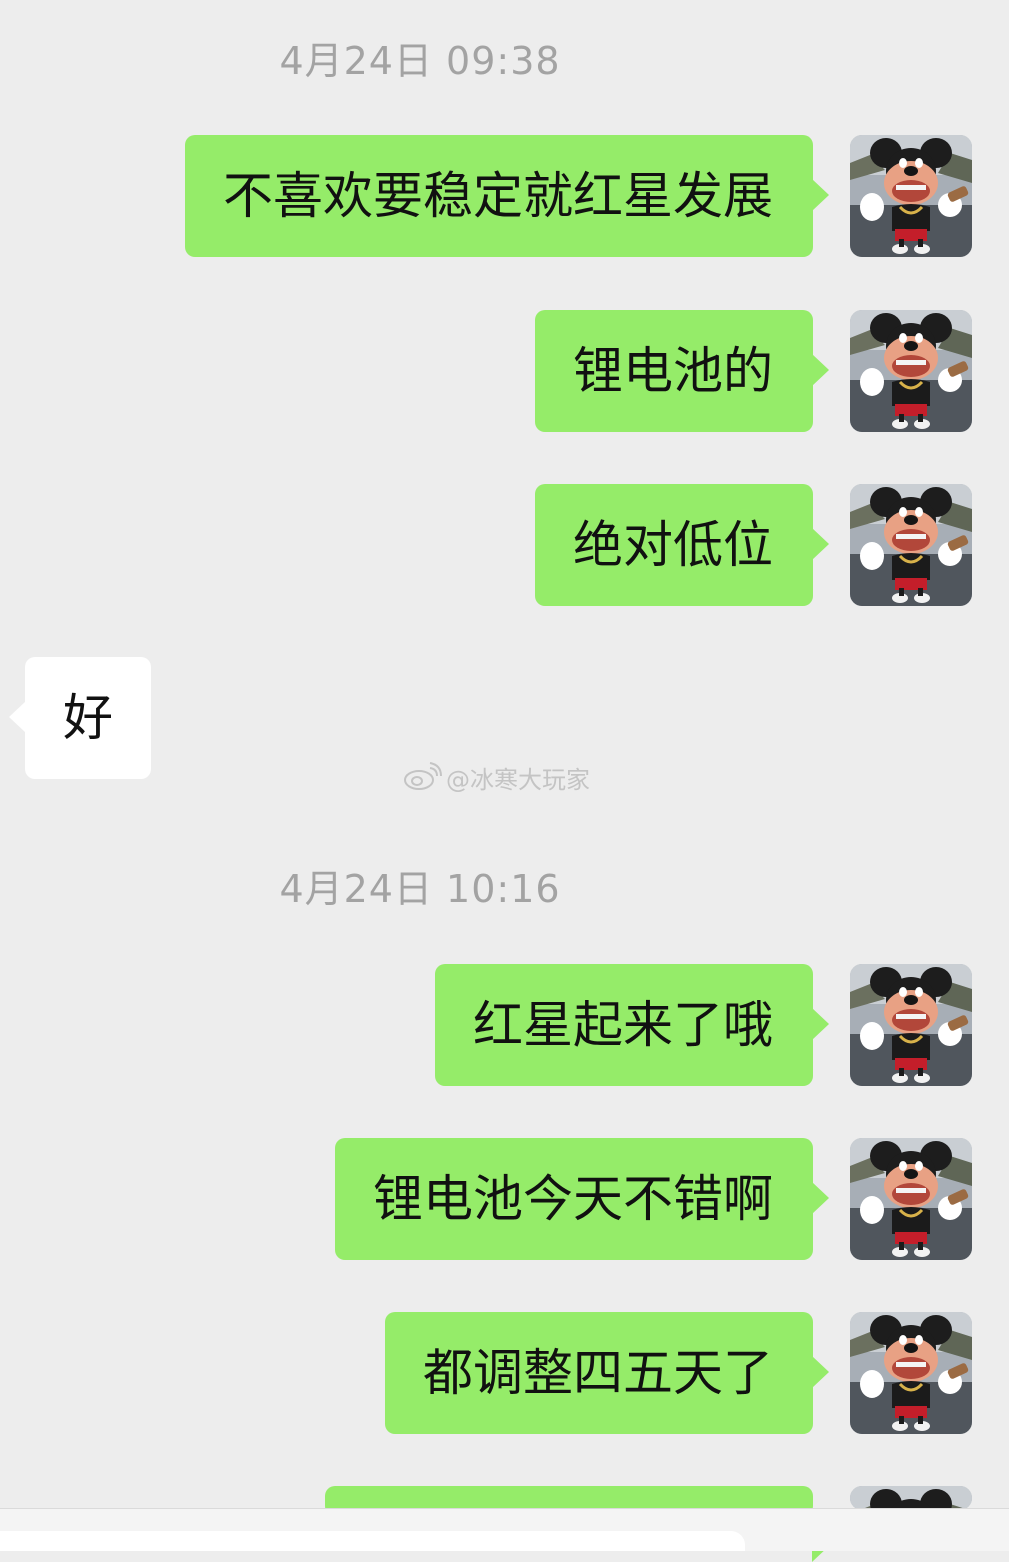 This screenshot has width=1009, height=1562. Describe the element at coordinates (423, 776) in the screenshot. I see `weibo-icon` at that location.